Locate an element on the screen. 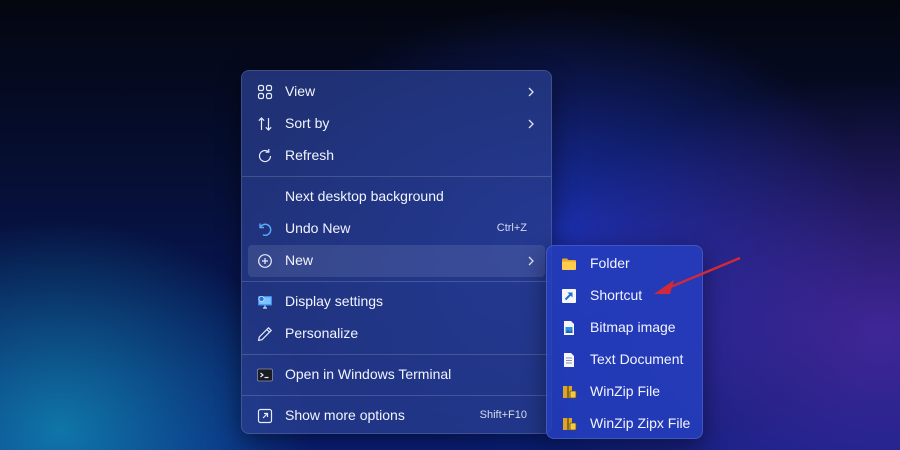  submenu-item-label: WinZip File is located at coordinates (625, 391).